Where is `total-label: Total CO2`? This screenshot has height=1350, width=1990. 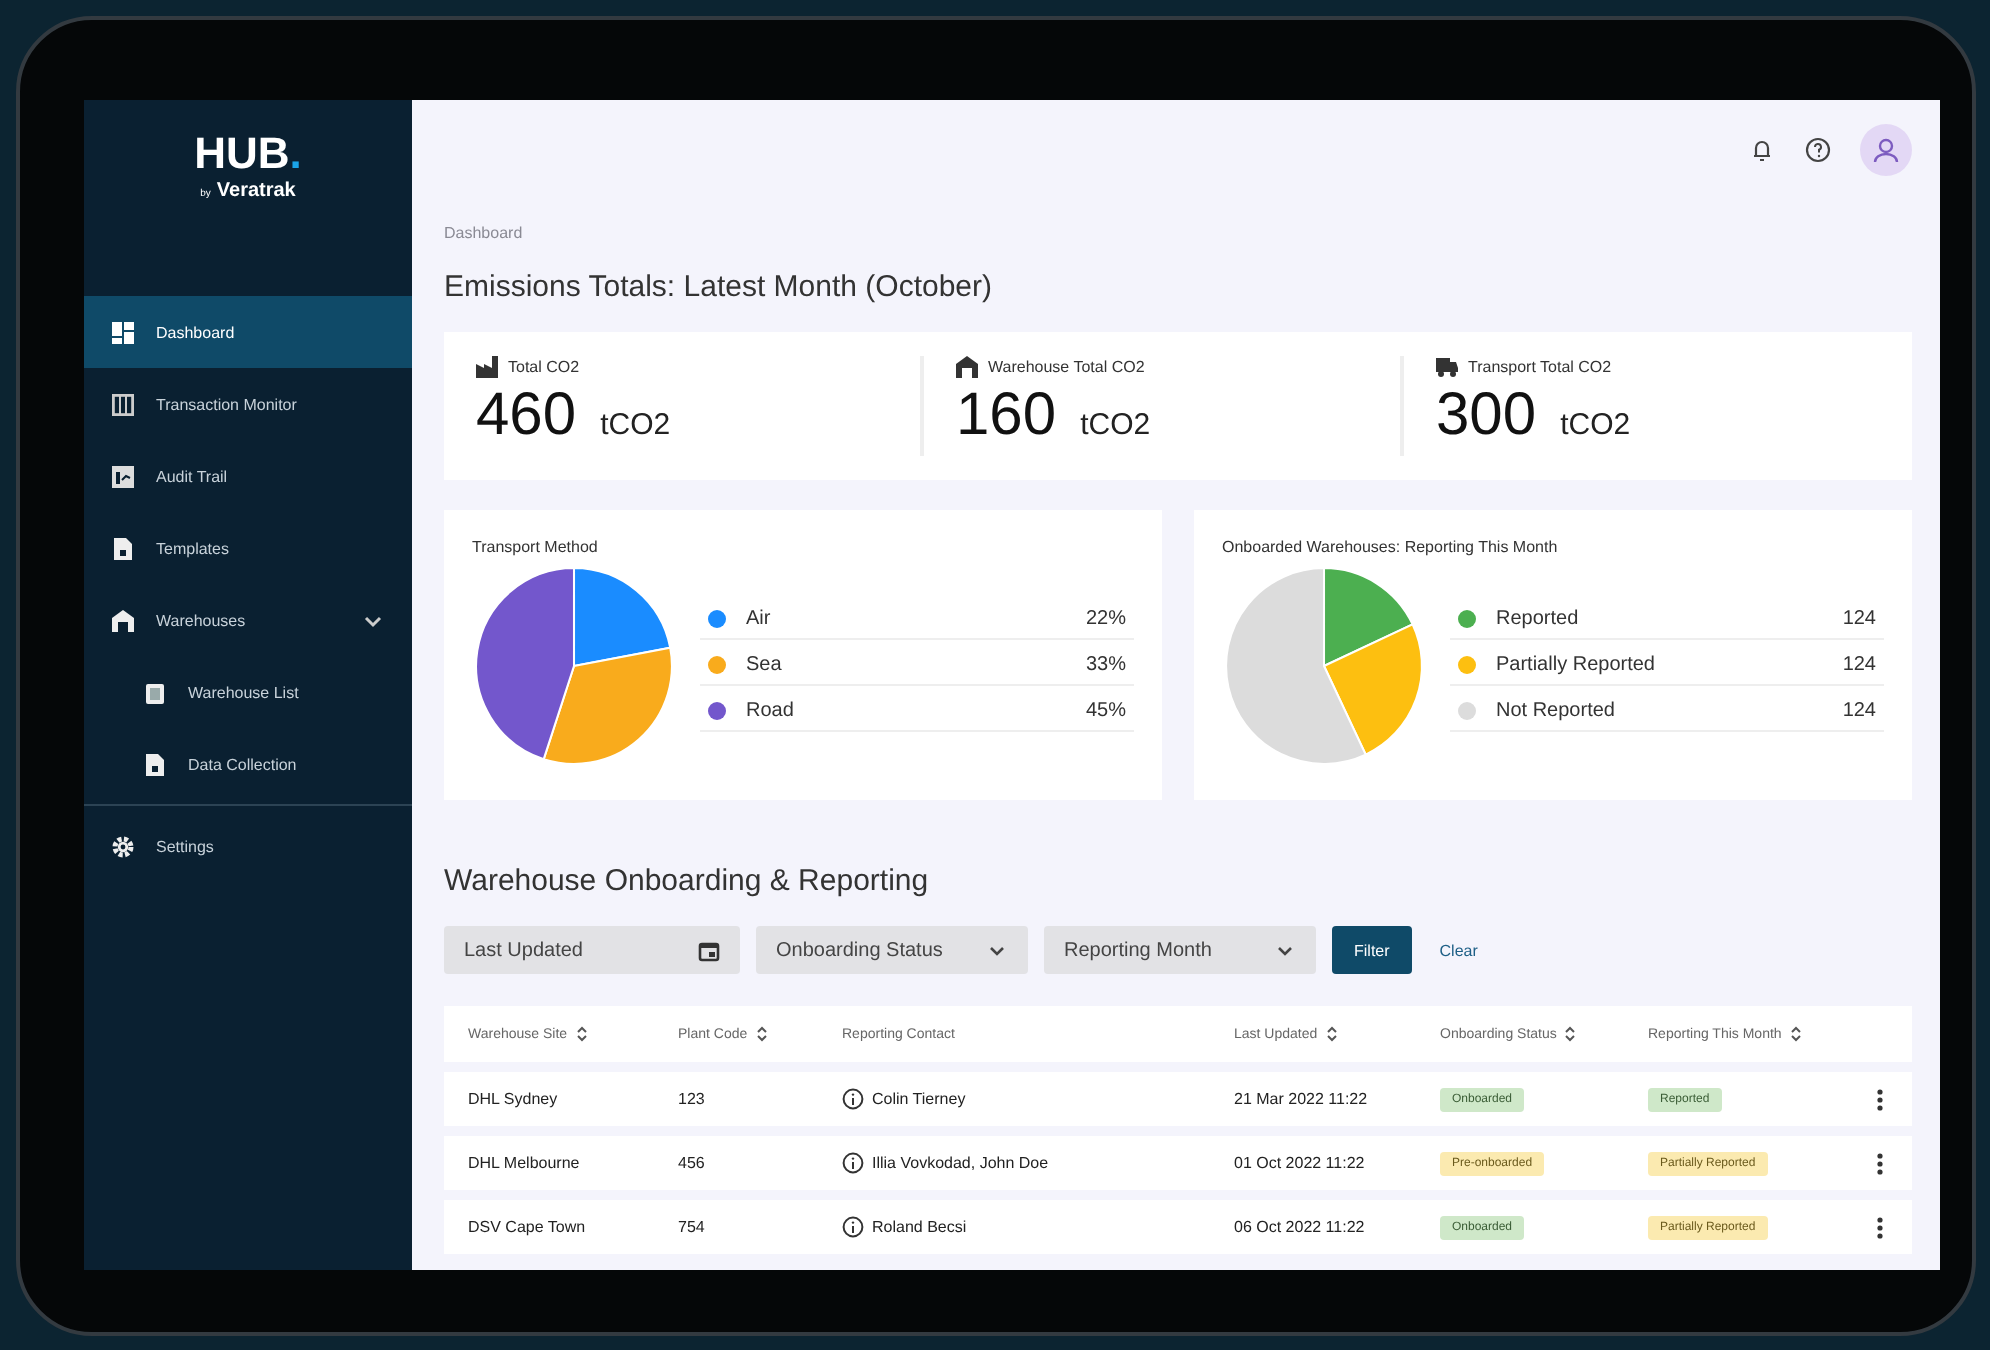
total-label: Total CO2 is located at coordinates (544, 367).